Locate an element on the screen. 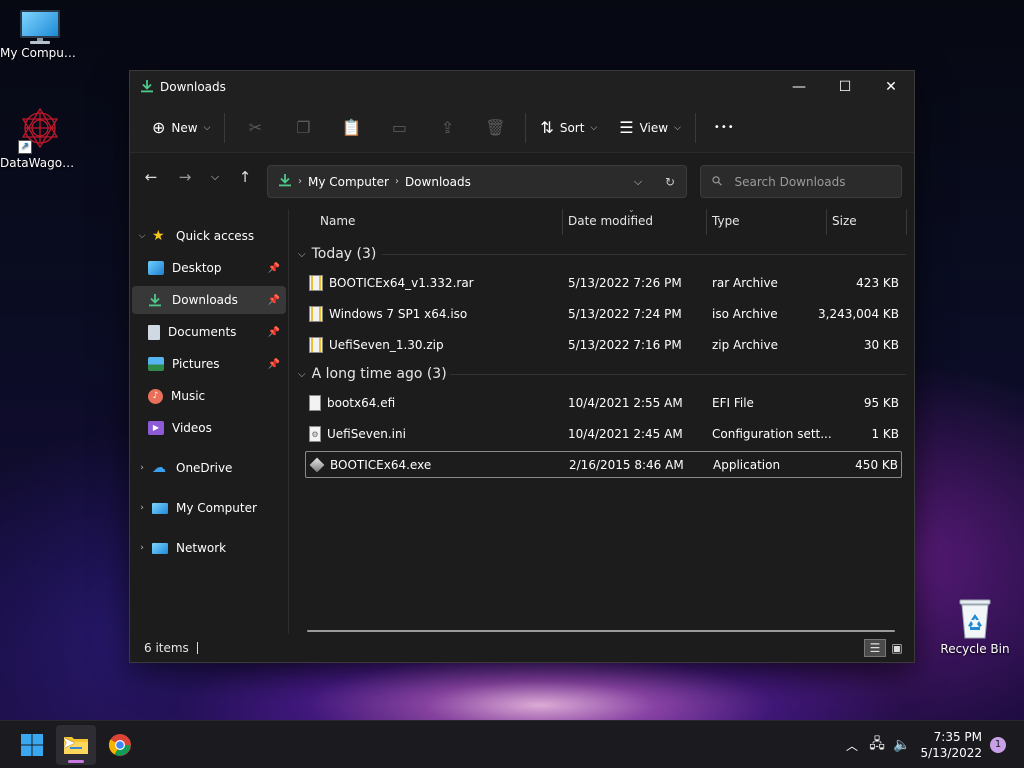 The image size is (1024, 768). sidebar-item-onedrive: › ☁ OneDrive is located at coordinates (209, 468).